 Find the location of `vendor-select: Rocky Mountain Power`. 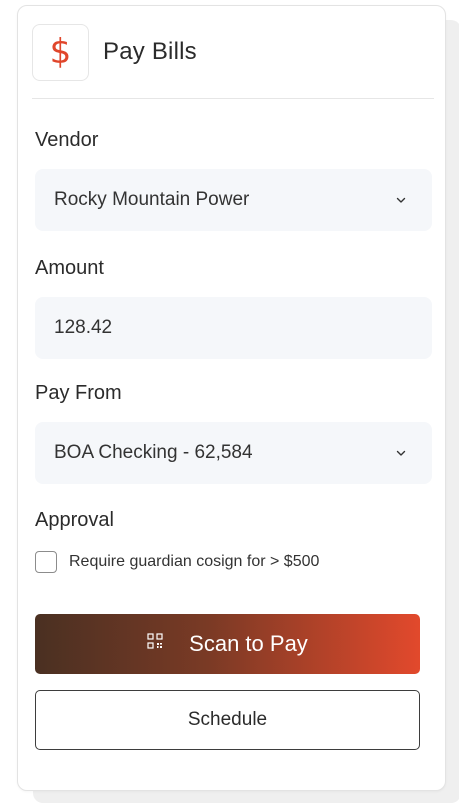

vendor-select: Rocky Mountain Power is located at coordinates (233, 200).